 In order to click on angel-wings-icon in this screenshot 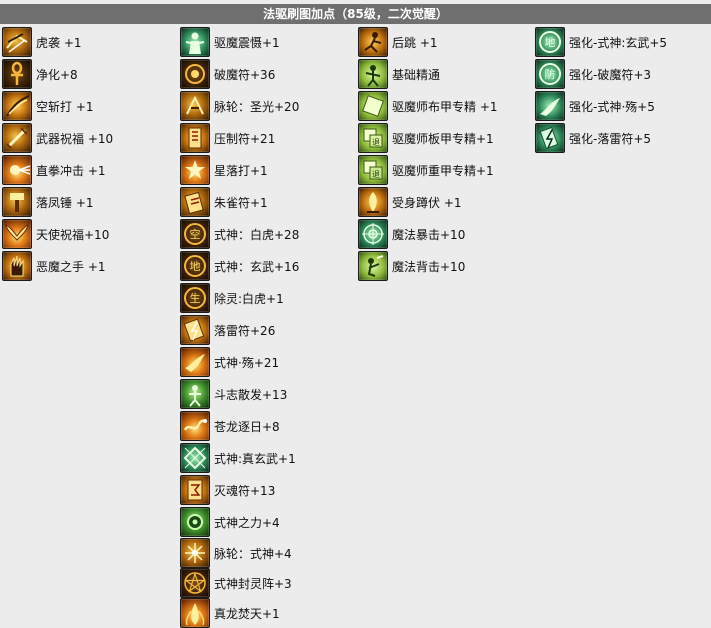, I will do `click(17, 234)`.